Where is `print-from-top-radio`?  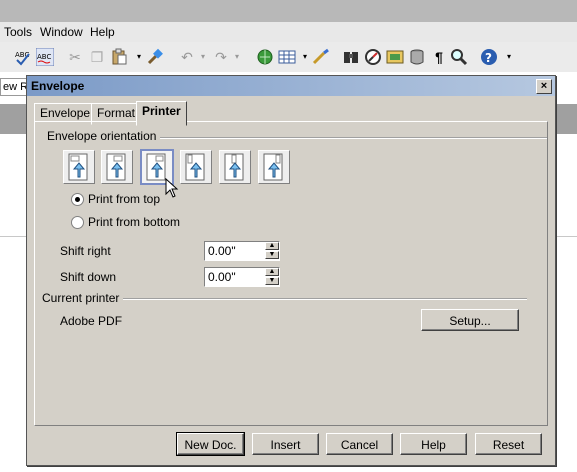
print-from-top-radio is located at coordinates (77, 199).